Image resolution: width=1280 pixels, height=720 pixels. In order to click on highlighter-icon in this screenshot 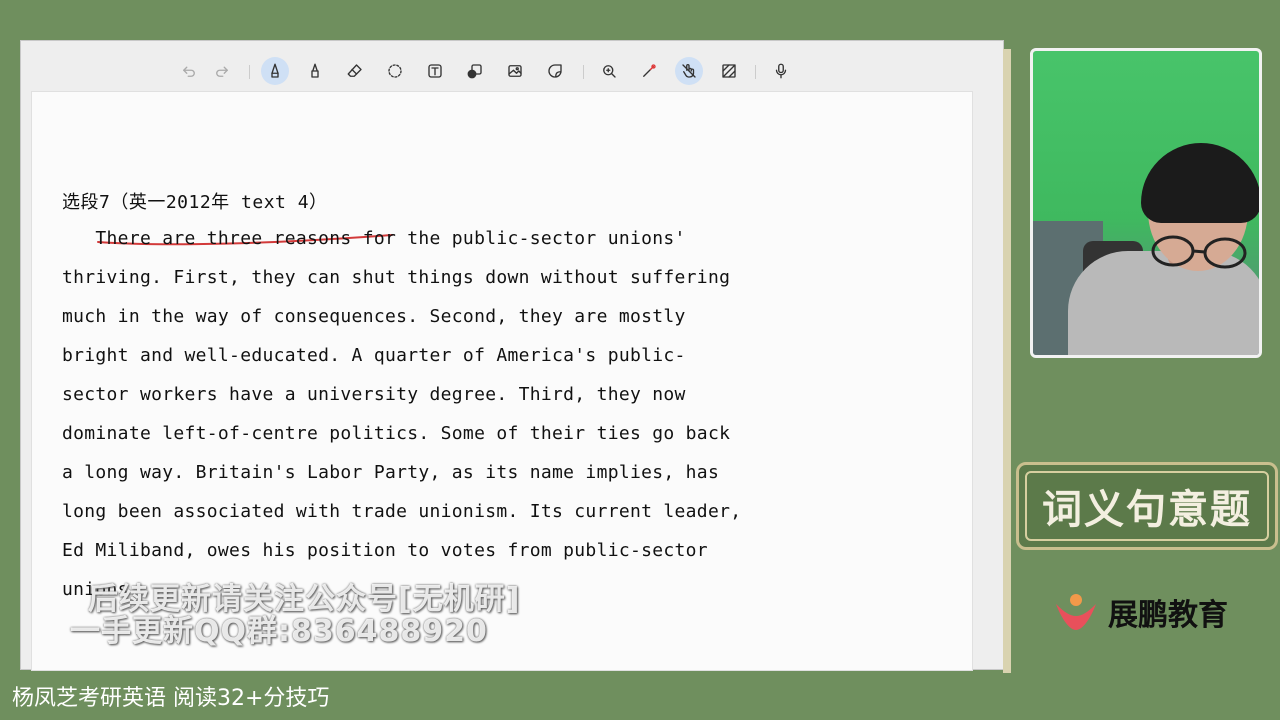, I will do `click(315, 71)`.